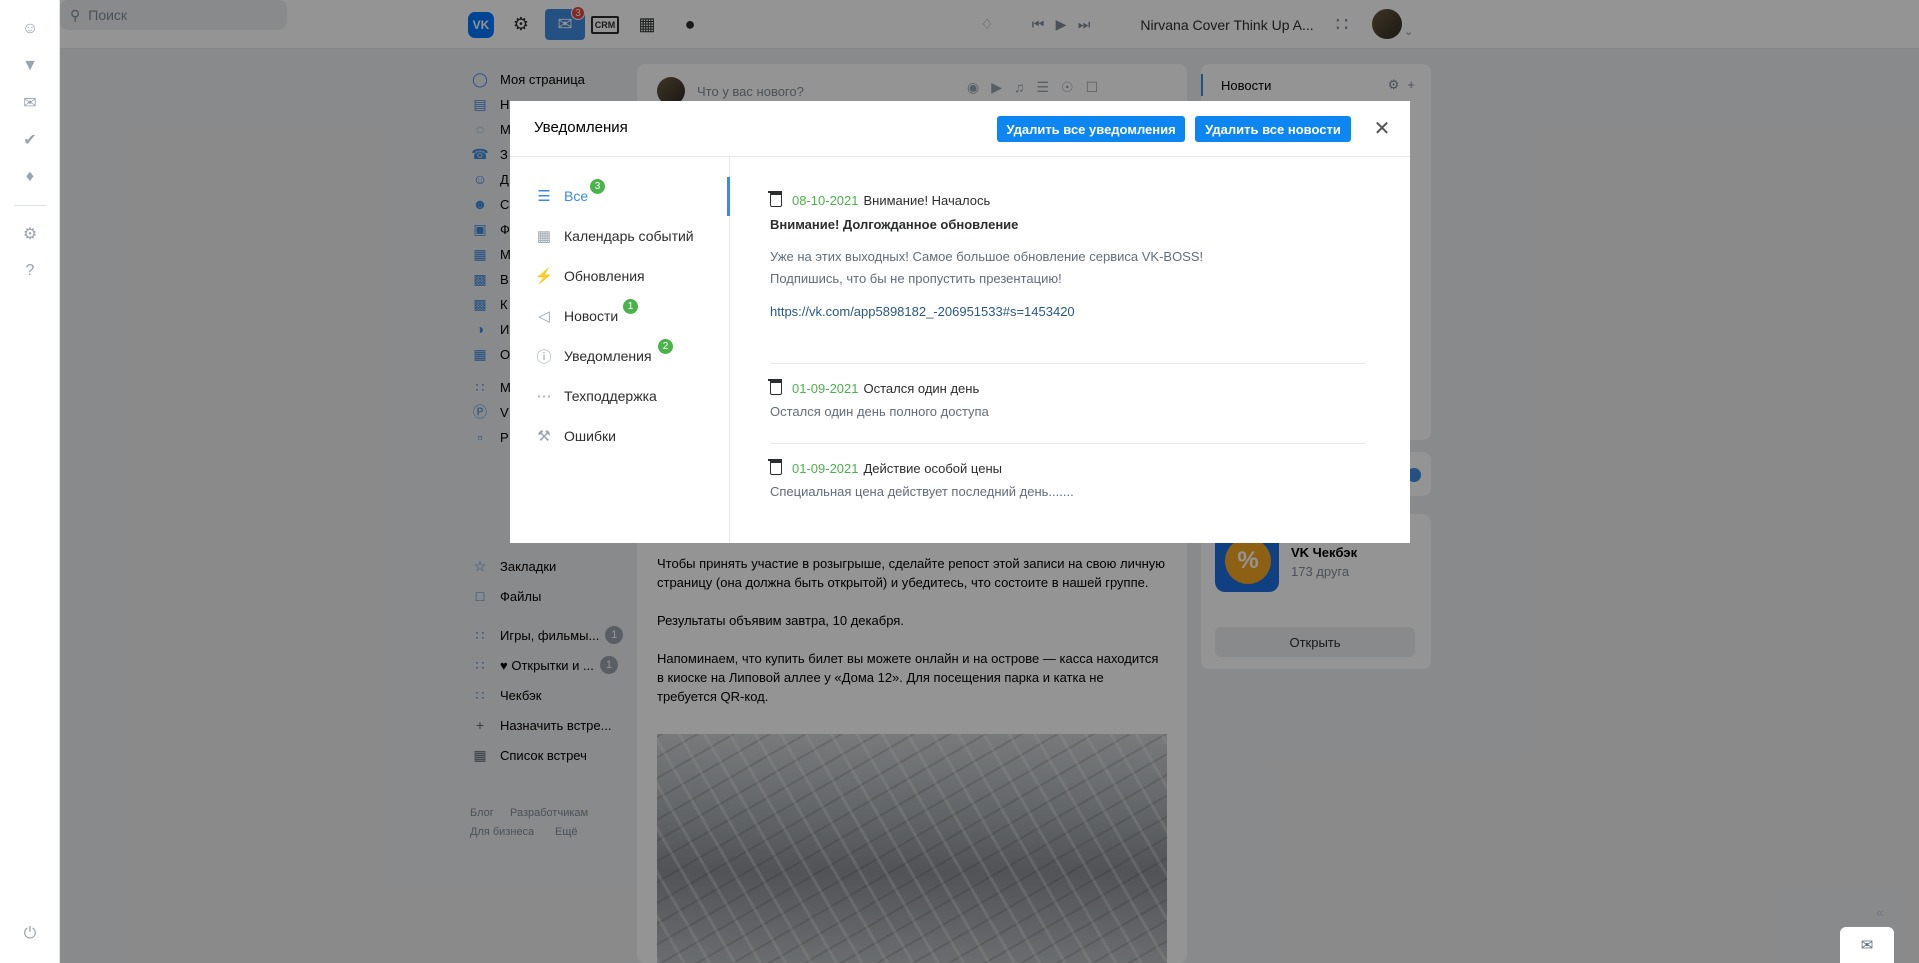 This screenshot has width=1919, height=963. I want to click on megaphone-icon: ◁, so click(544, 316).